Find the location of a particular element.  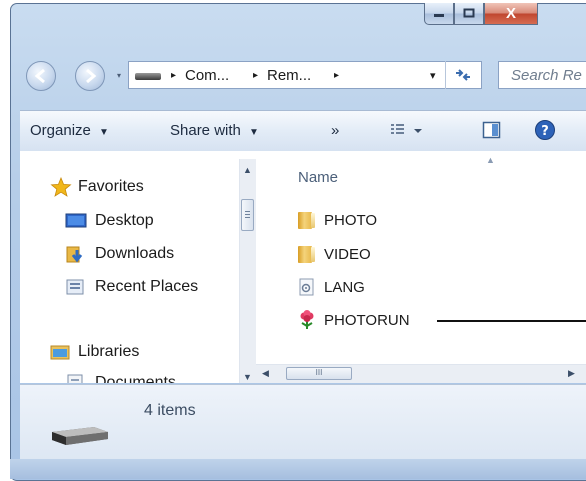

desktop-icon is located at coordinates (76, 220).